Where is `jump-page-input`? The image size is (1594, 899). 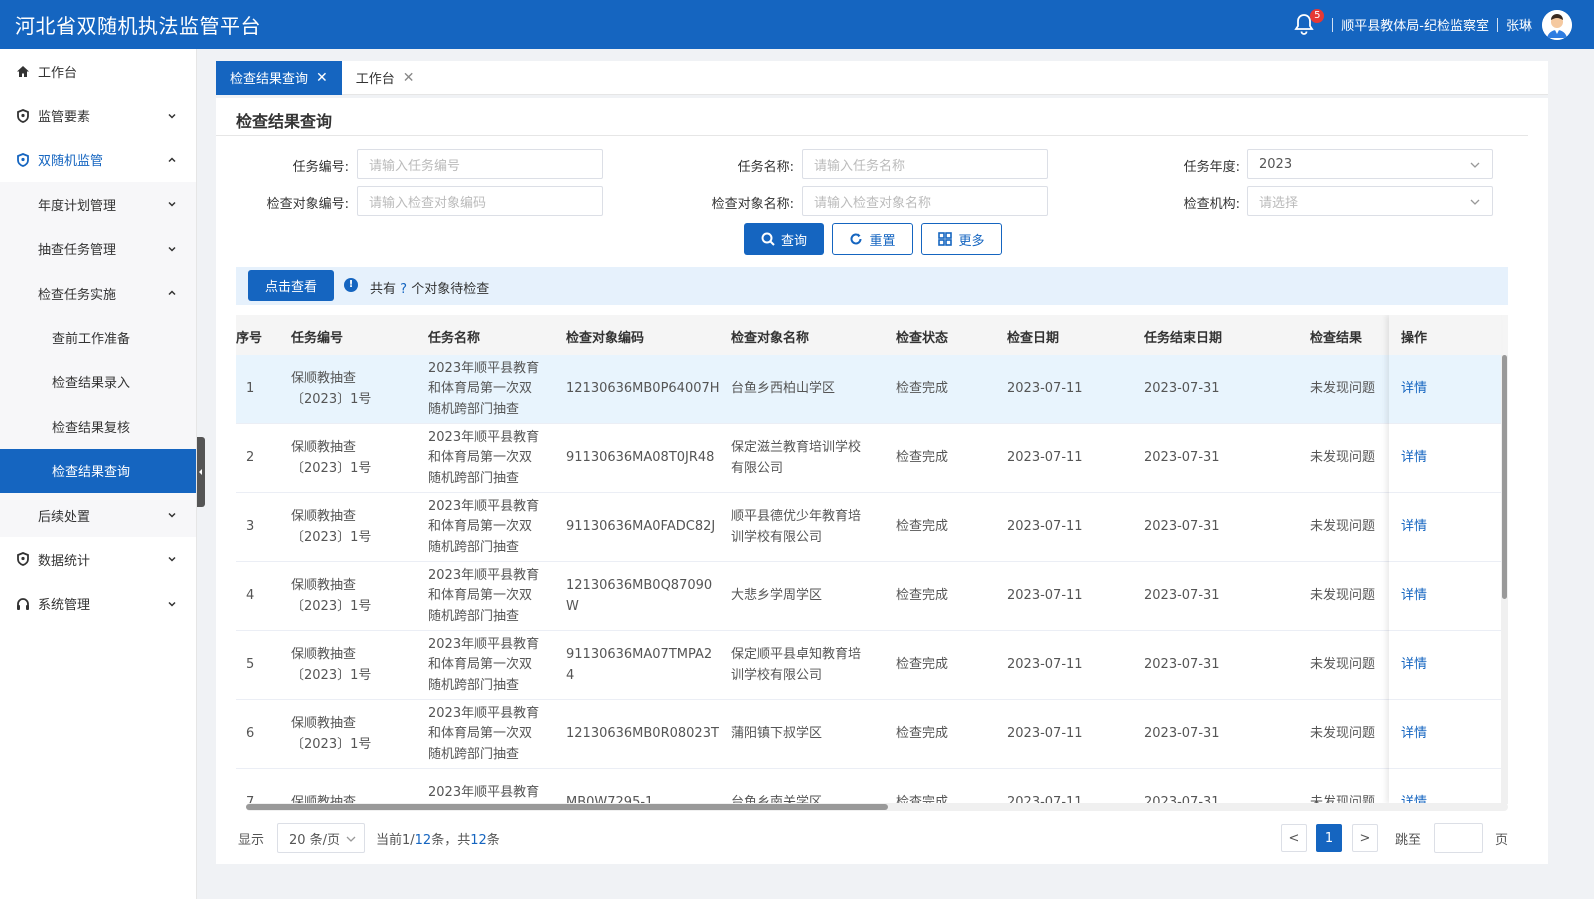
jump-page-input is located at coordinates (1458, 838).